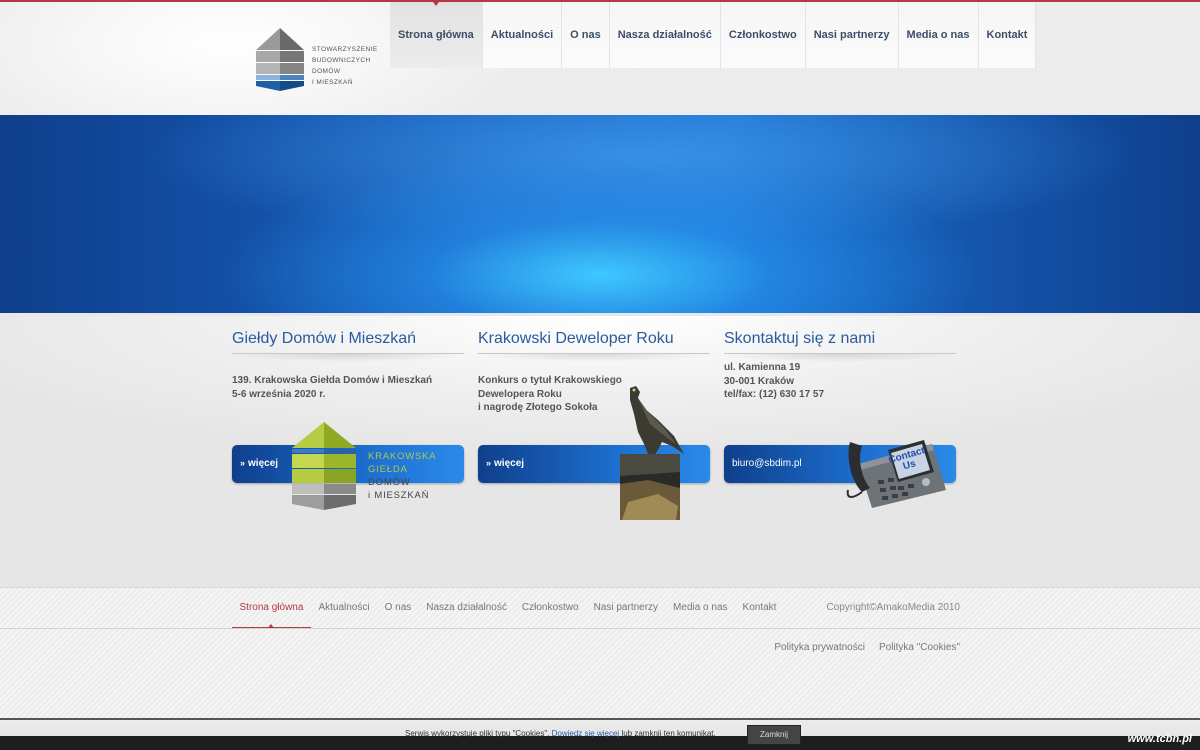  I want to click on footer-nav-item-activity: Nasza działalność, so click(467, 608).